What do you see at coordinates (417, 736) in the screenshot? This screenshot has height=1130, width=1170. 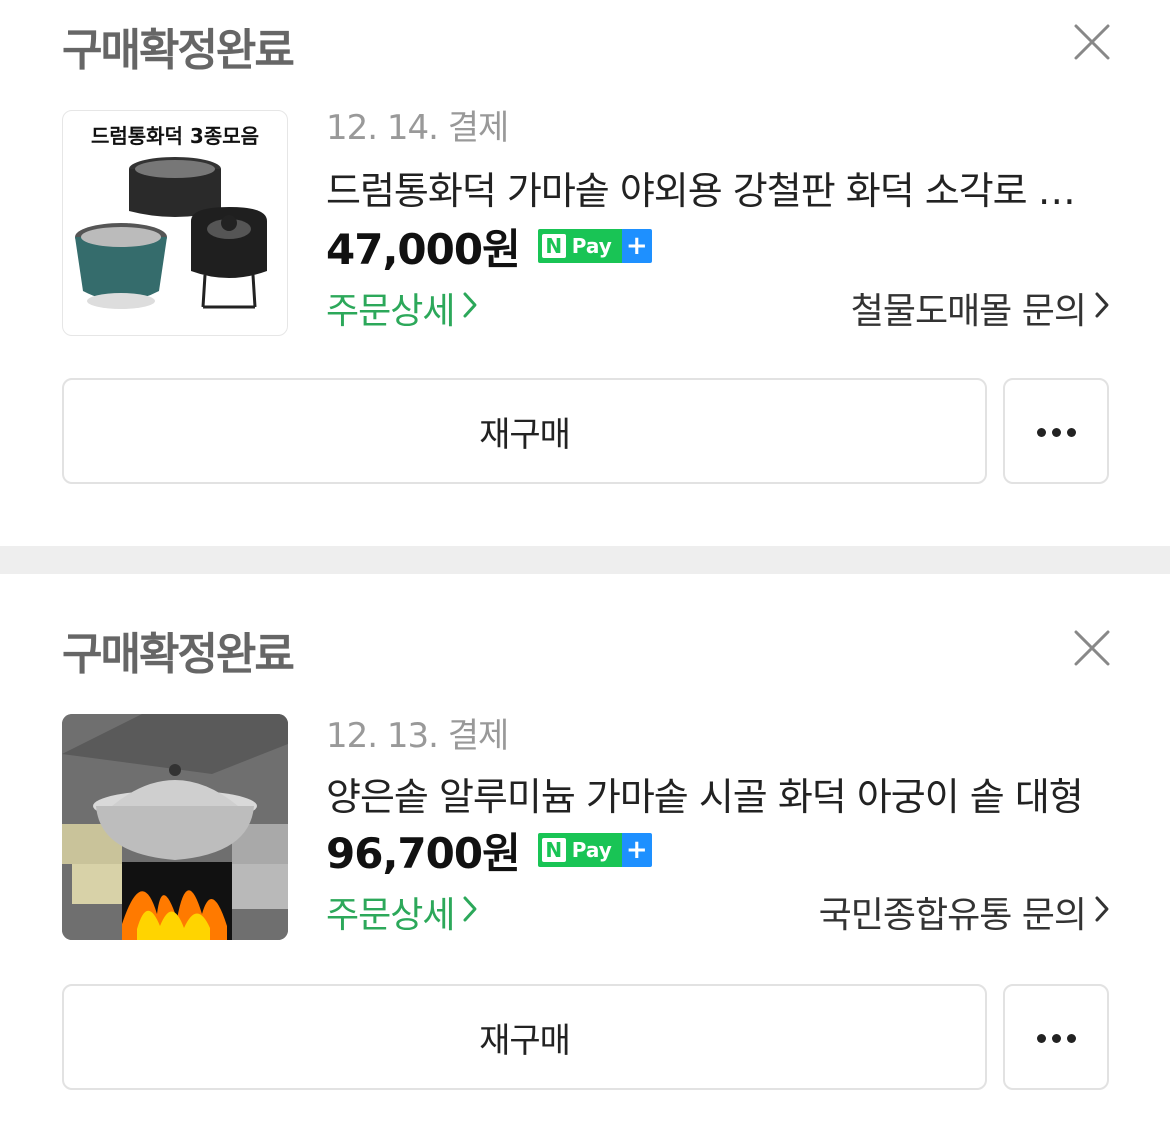 I see `payment-date: 12. 13. 결제` at bounding box center [417, 736].